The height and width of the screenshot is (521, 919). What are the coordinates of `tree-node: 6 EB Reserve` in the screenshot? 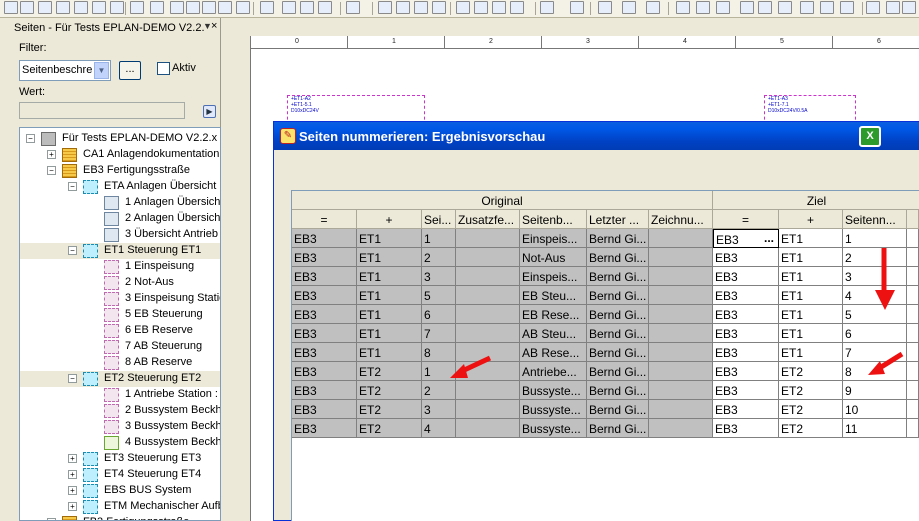 It's located at (120, 331).